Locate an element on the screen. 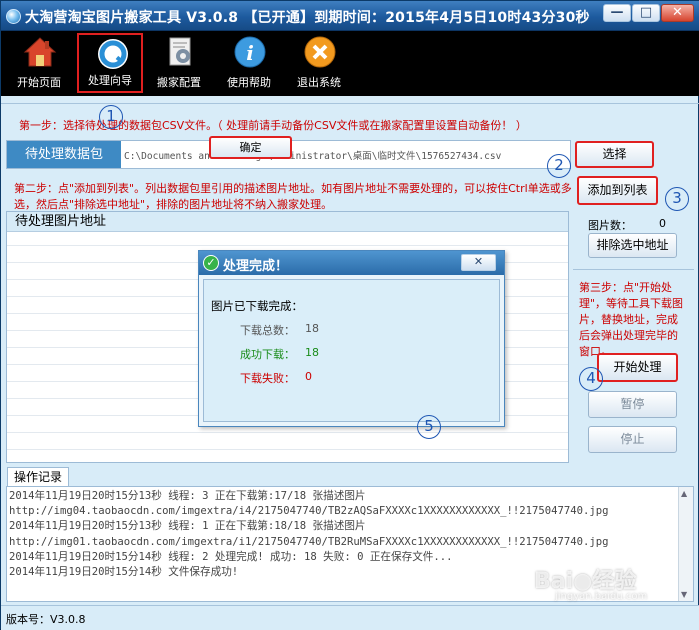 This screenshot has width=699, height=630. dialog-confirm-button: 确定 is located at coordinates (250, 147).